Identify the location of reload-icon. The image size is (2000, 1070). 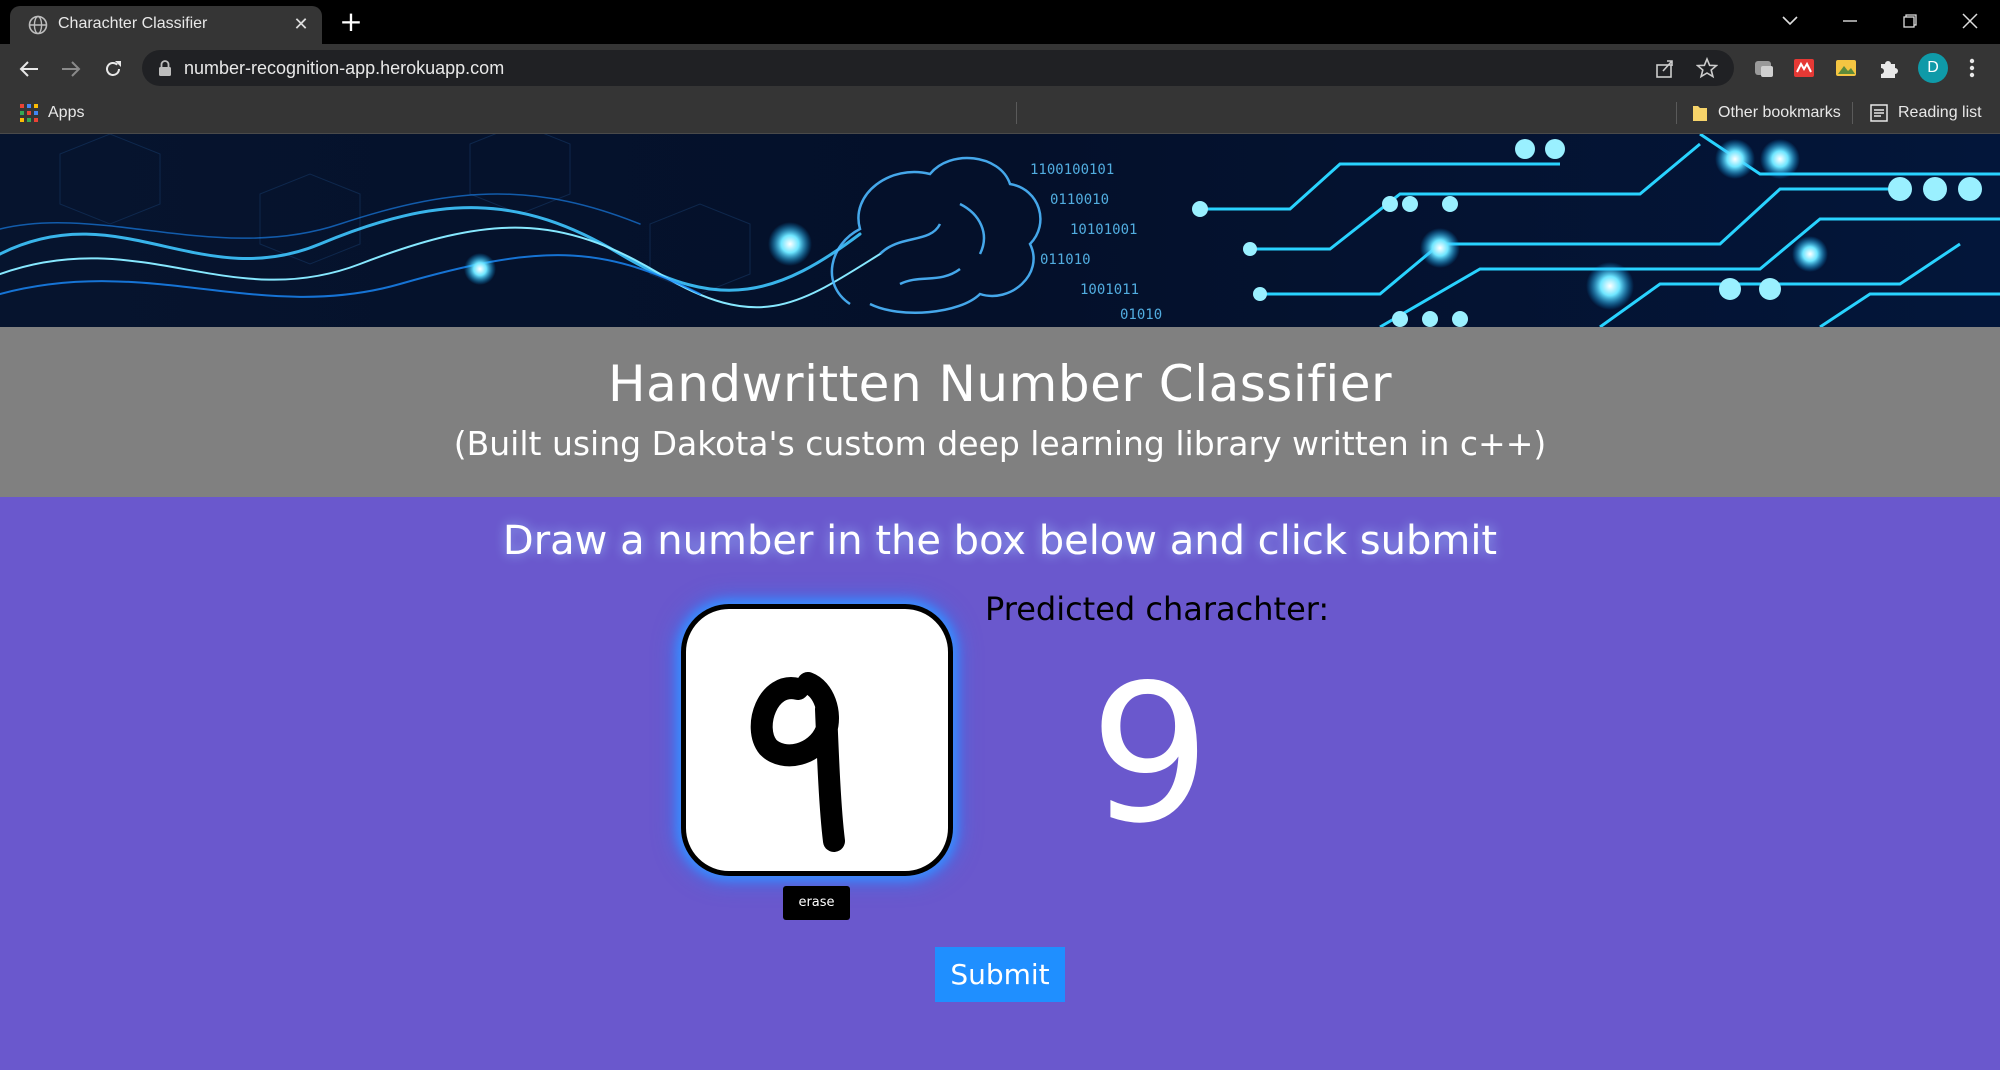
(113, 69).